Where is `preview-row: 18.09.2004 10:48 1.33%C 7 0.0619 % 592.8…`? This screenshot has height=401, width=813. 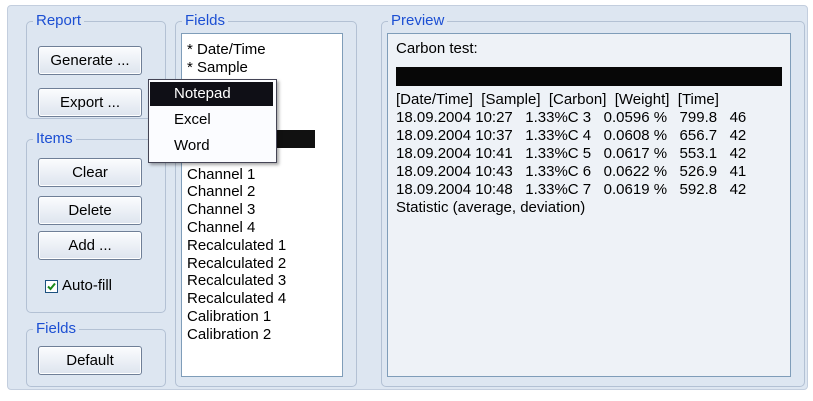
preview-row: 18.09.2004 10:48 1.33%C 7 0.0619 % 592.8… is located at coordinates (571, 189).